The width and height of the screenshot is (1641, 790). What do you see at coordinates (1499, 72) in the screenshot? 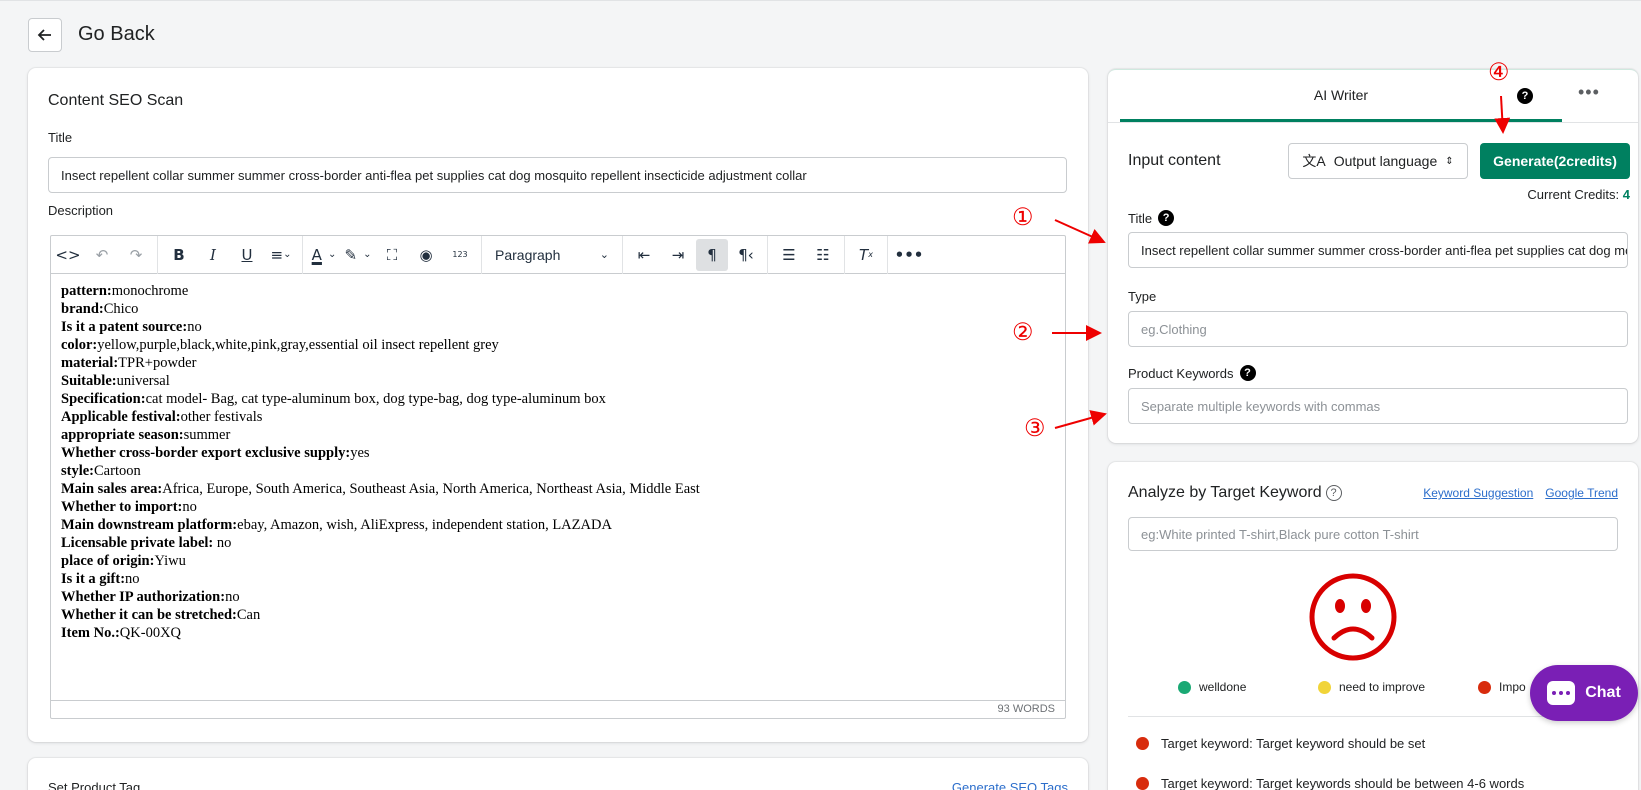
I see `annotation-4: ④` at bounding box center [1499, 72].